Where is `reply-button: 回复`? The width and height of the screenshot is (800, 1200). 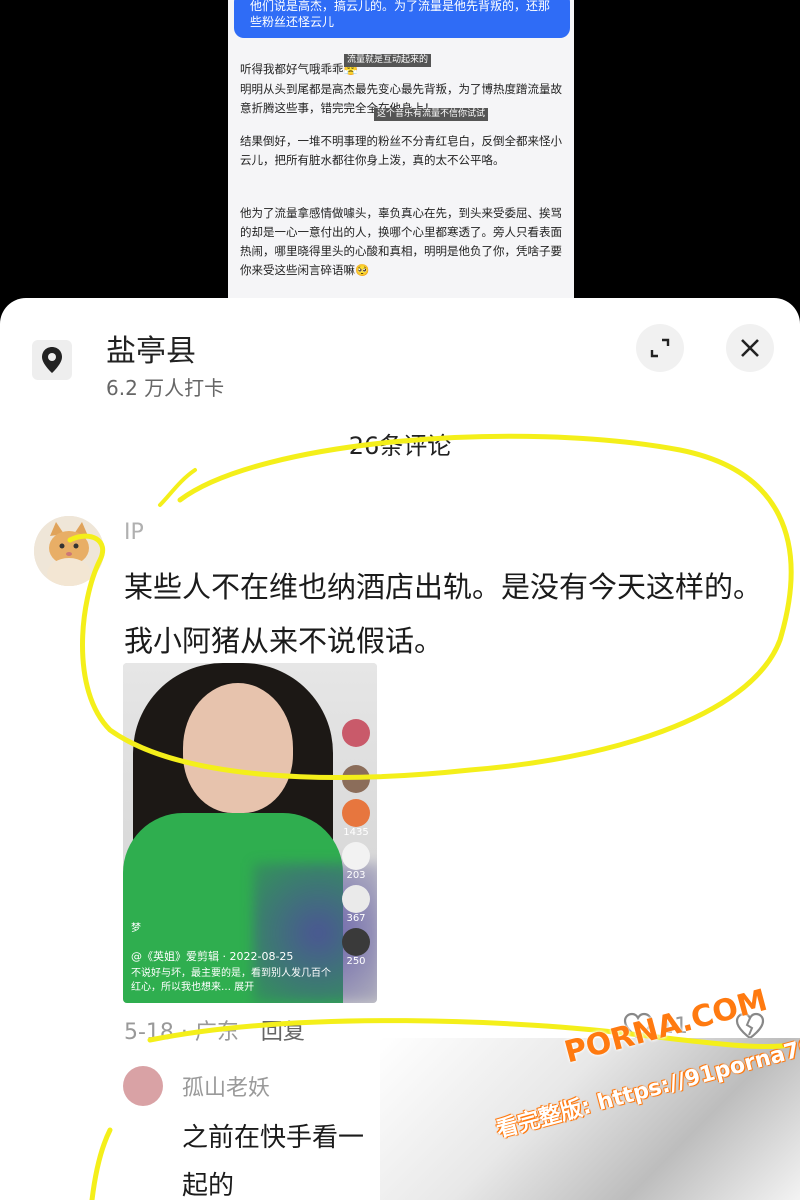
reply-button: 回复 is located at coordinates (283, 1032).